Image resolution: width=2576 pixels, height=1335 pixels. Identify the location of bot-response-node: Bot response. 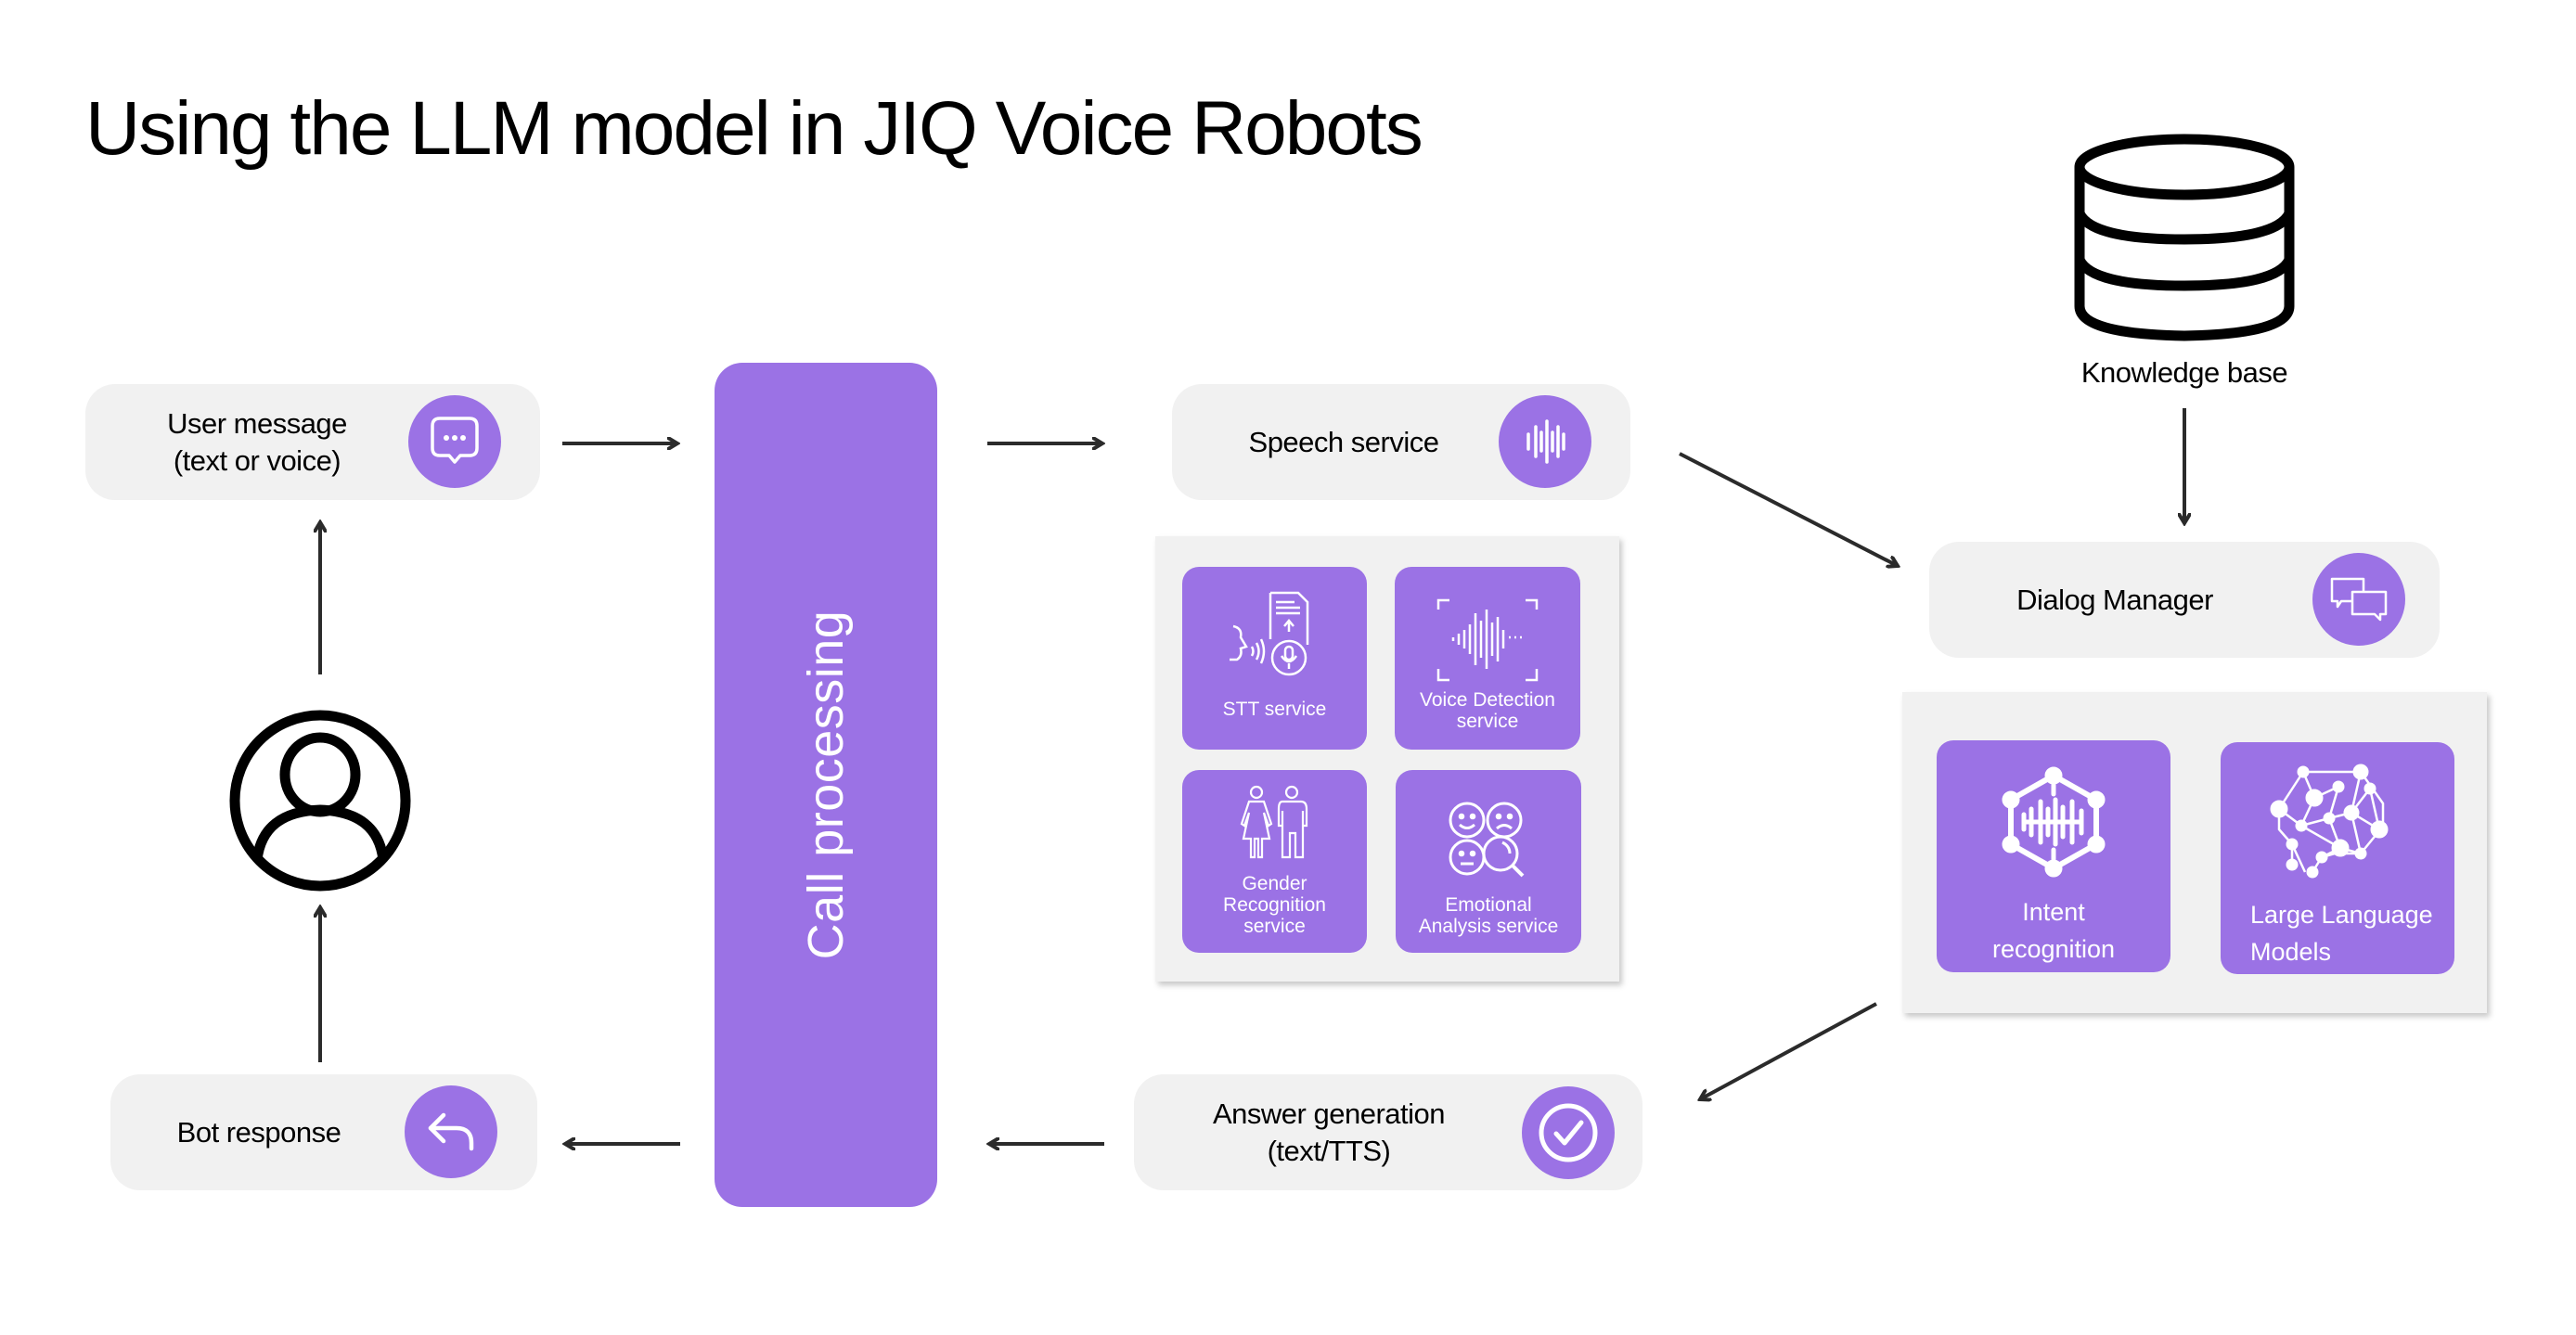
(323, 1132).